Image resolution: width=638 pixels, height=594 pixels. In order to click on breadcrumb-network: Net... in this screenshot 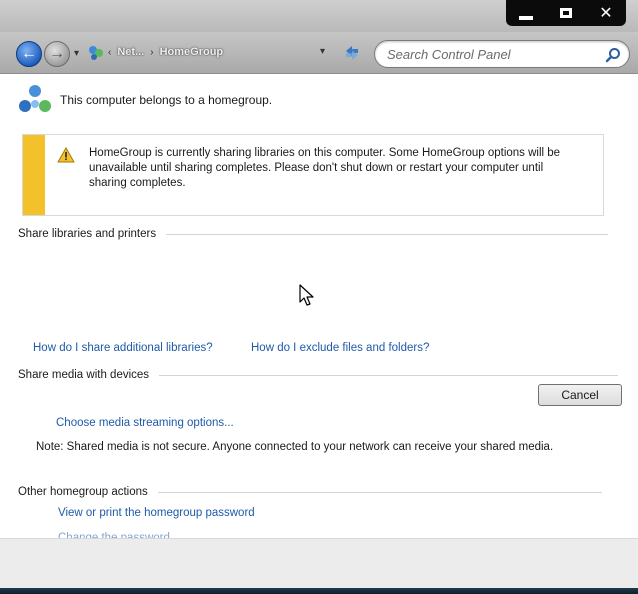, I will do `click(130, 52)`.